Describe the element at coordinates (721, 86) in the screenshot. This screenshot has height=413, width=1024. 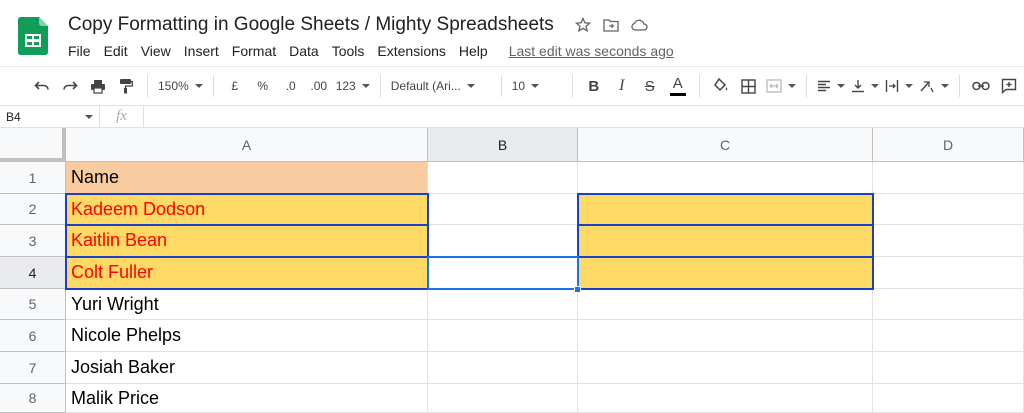
I see `fill-color-icon` at that location.